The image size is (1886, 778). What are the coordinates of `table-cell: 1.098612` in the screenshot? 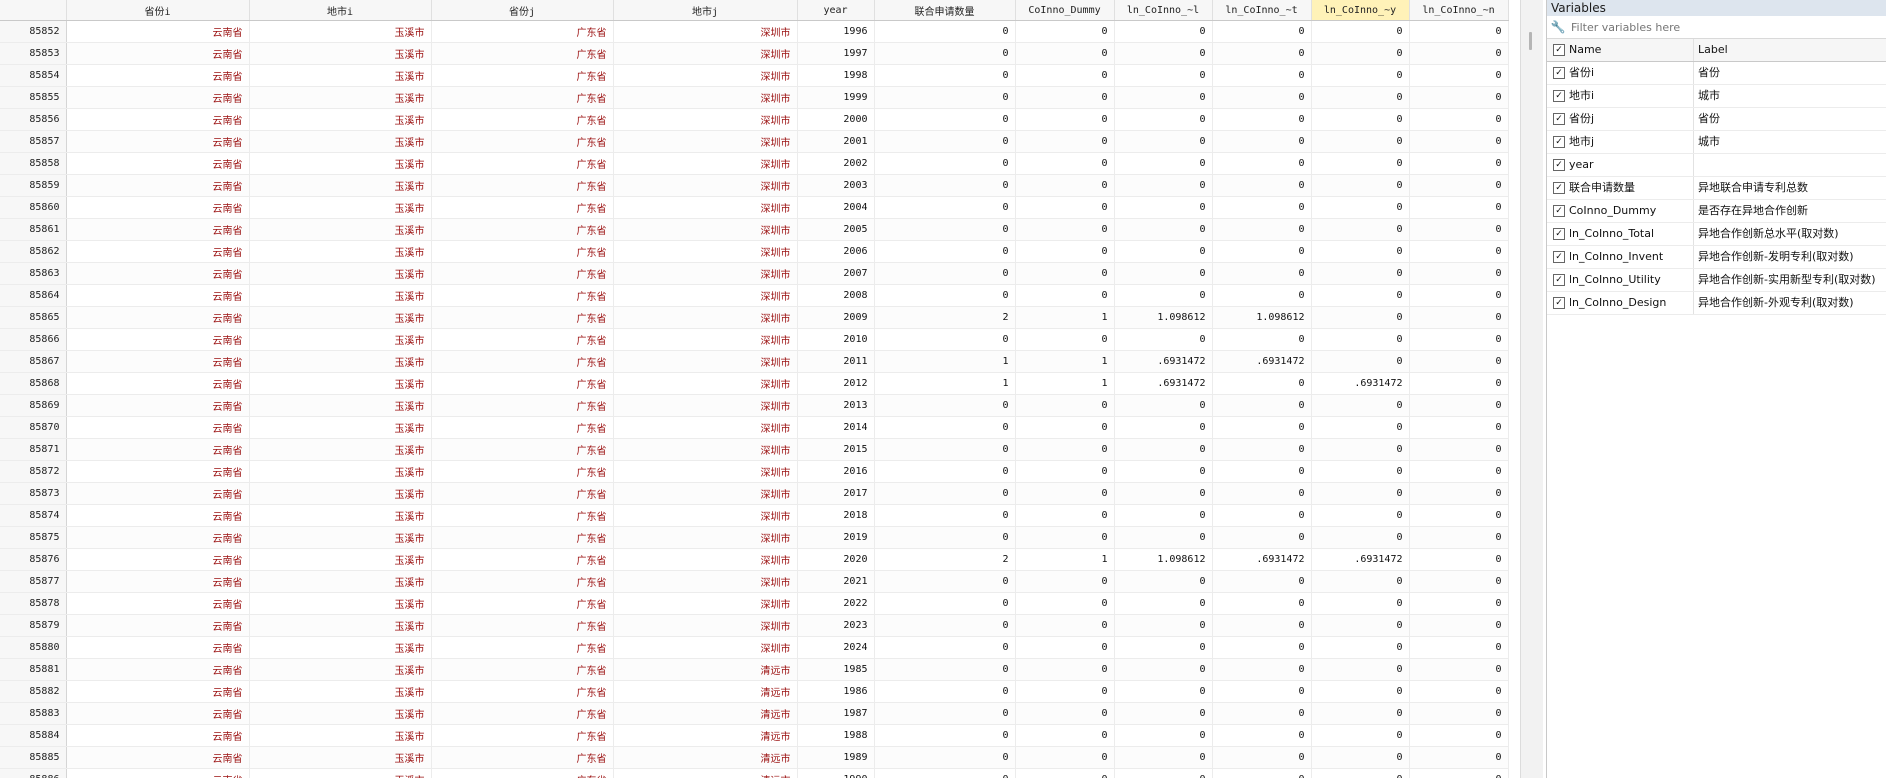 It's located at (1163, 559).